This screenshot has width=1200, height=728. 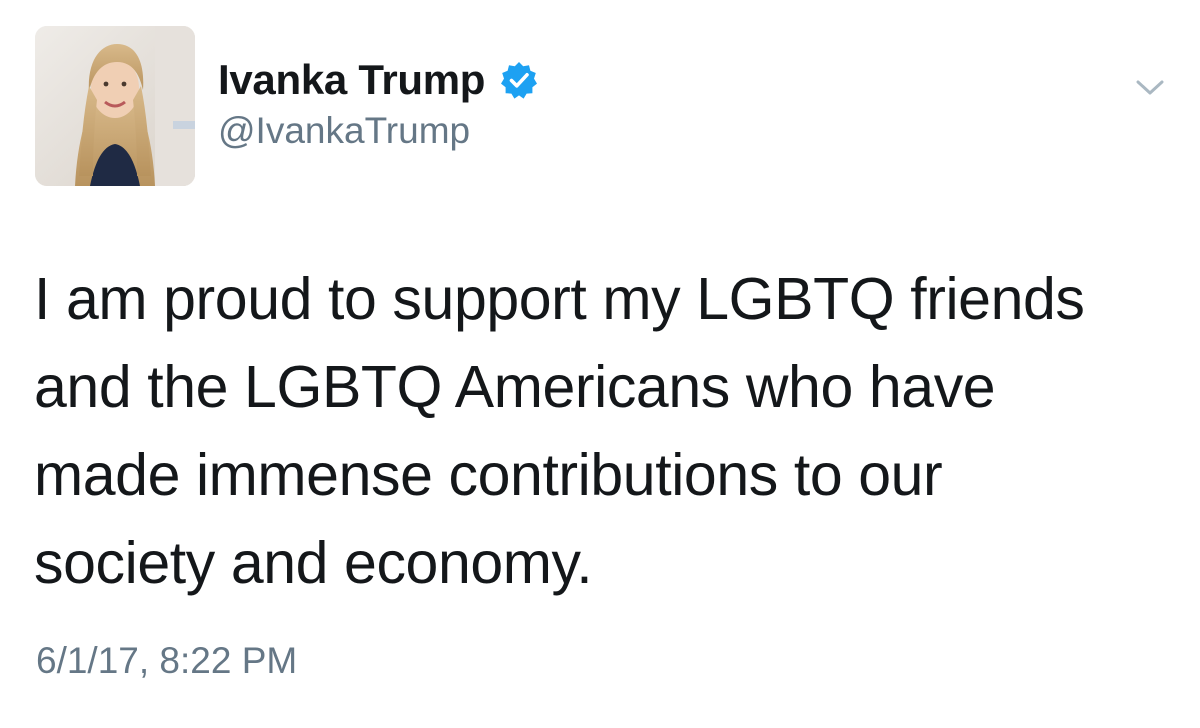 I want to click on tweet-text-line: made immense contributions to our, so click(x=488, y=475).